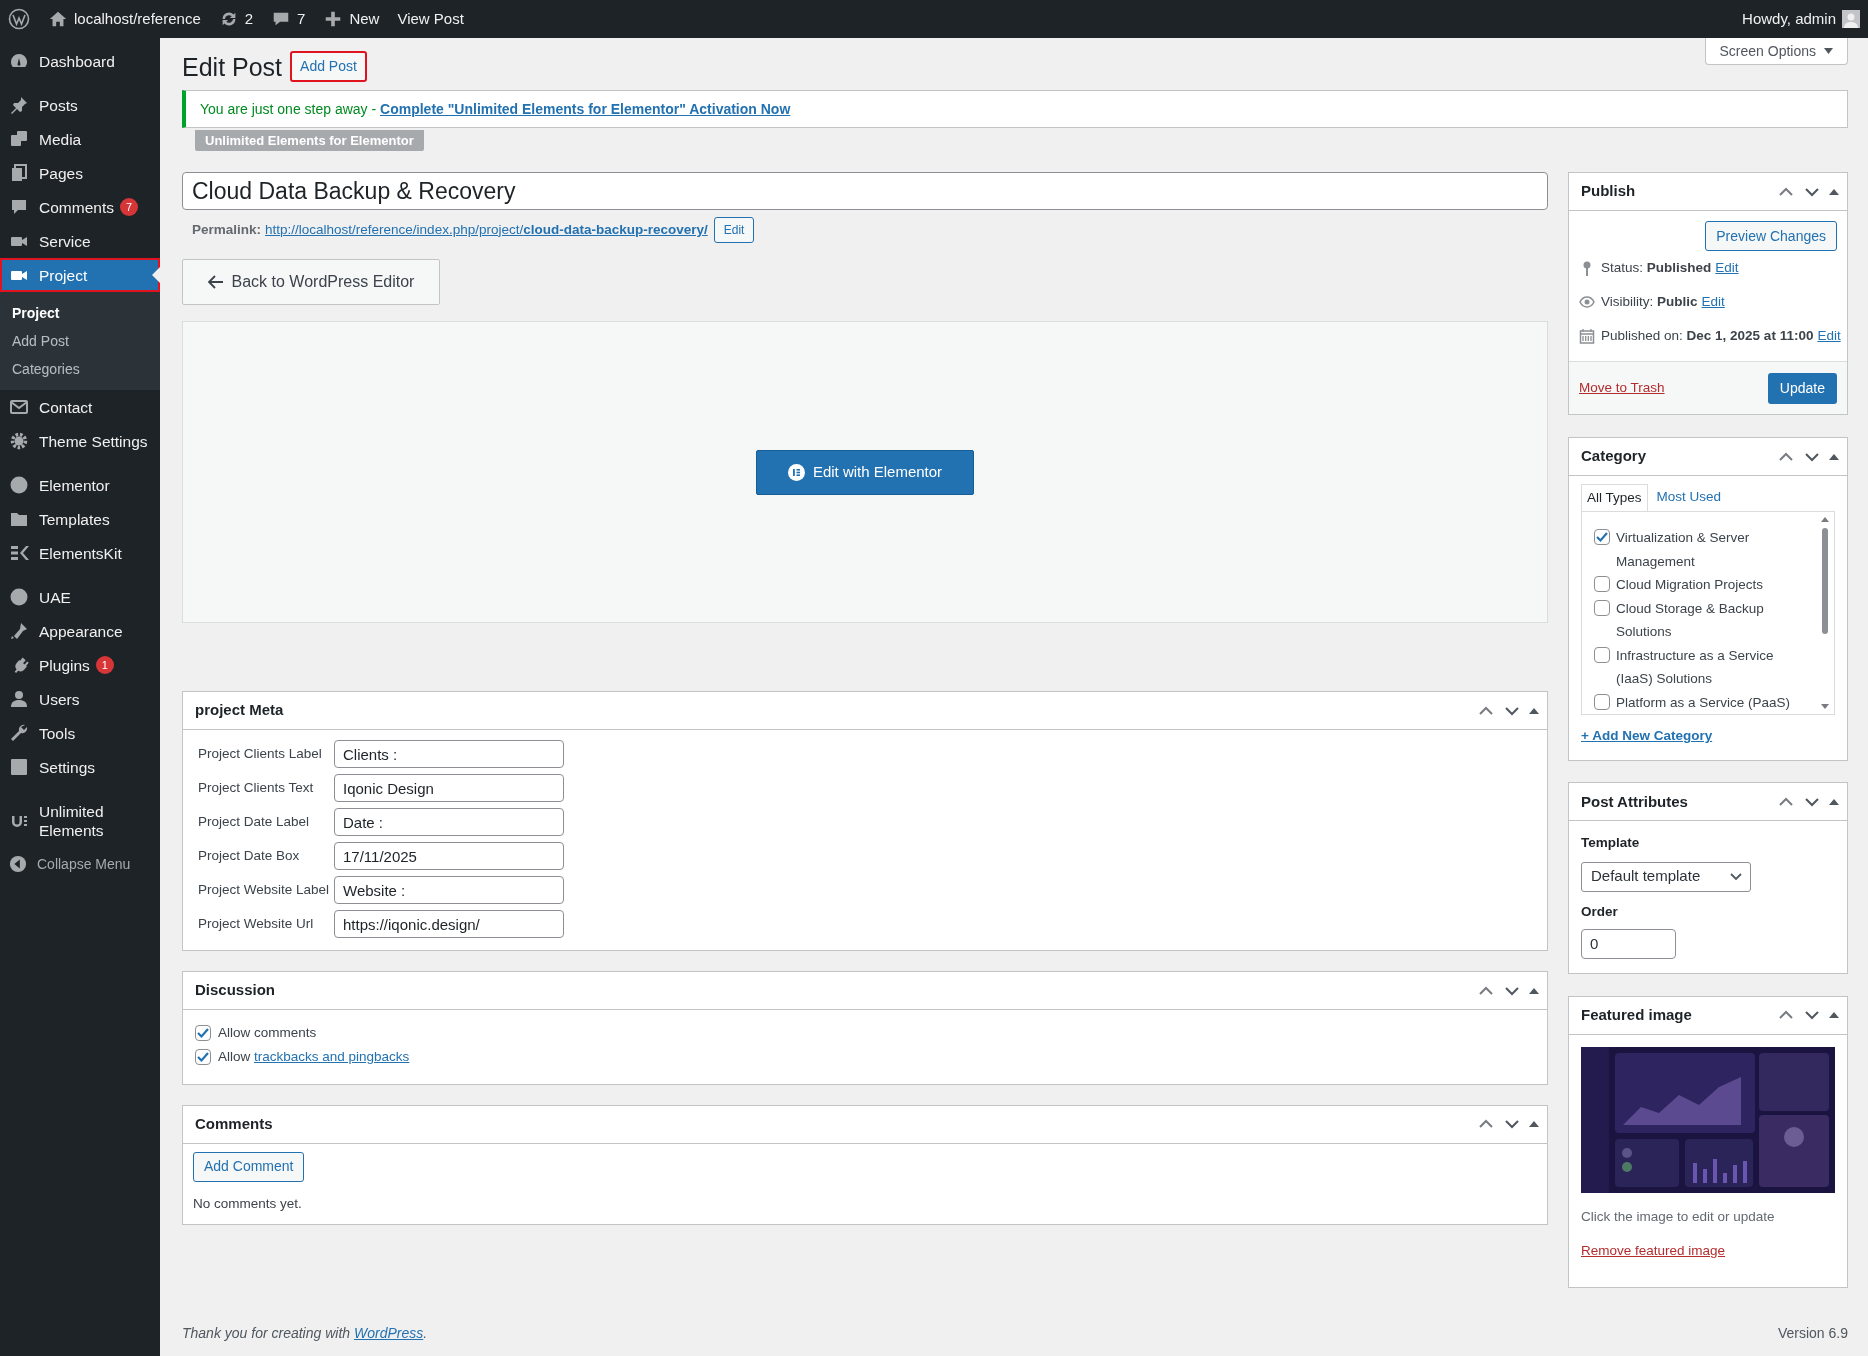 Image resolution: width=1868 pixels, height=1356 pixels. Describe the element at coordinates (236, 19) in the screenshot. I see `updates-link: 2` at that location.